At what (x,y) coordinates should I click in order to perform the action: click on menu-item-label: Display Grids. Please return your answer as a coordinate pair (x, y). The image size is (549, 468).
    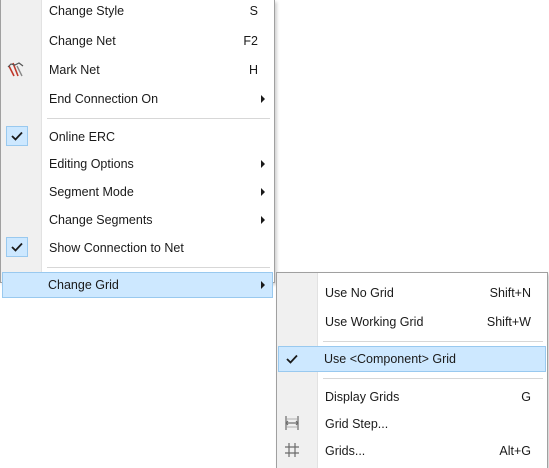
    Looking at the image, I should click on (362, 397).